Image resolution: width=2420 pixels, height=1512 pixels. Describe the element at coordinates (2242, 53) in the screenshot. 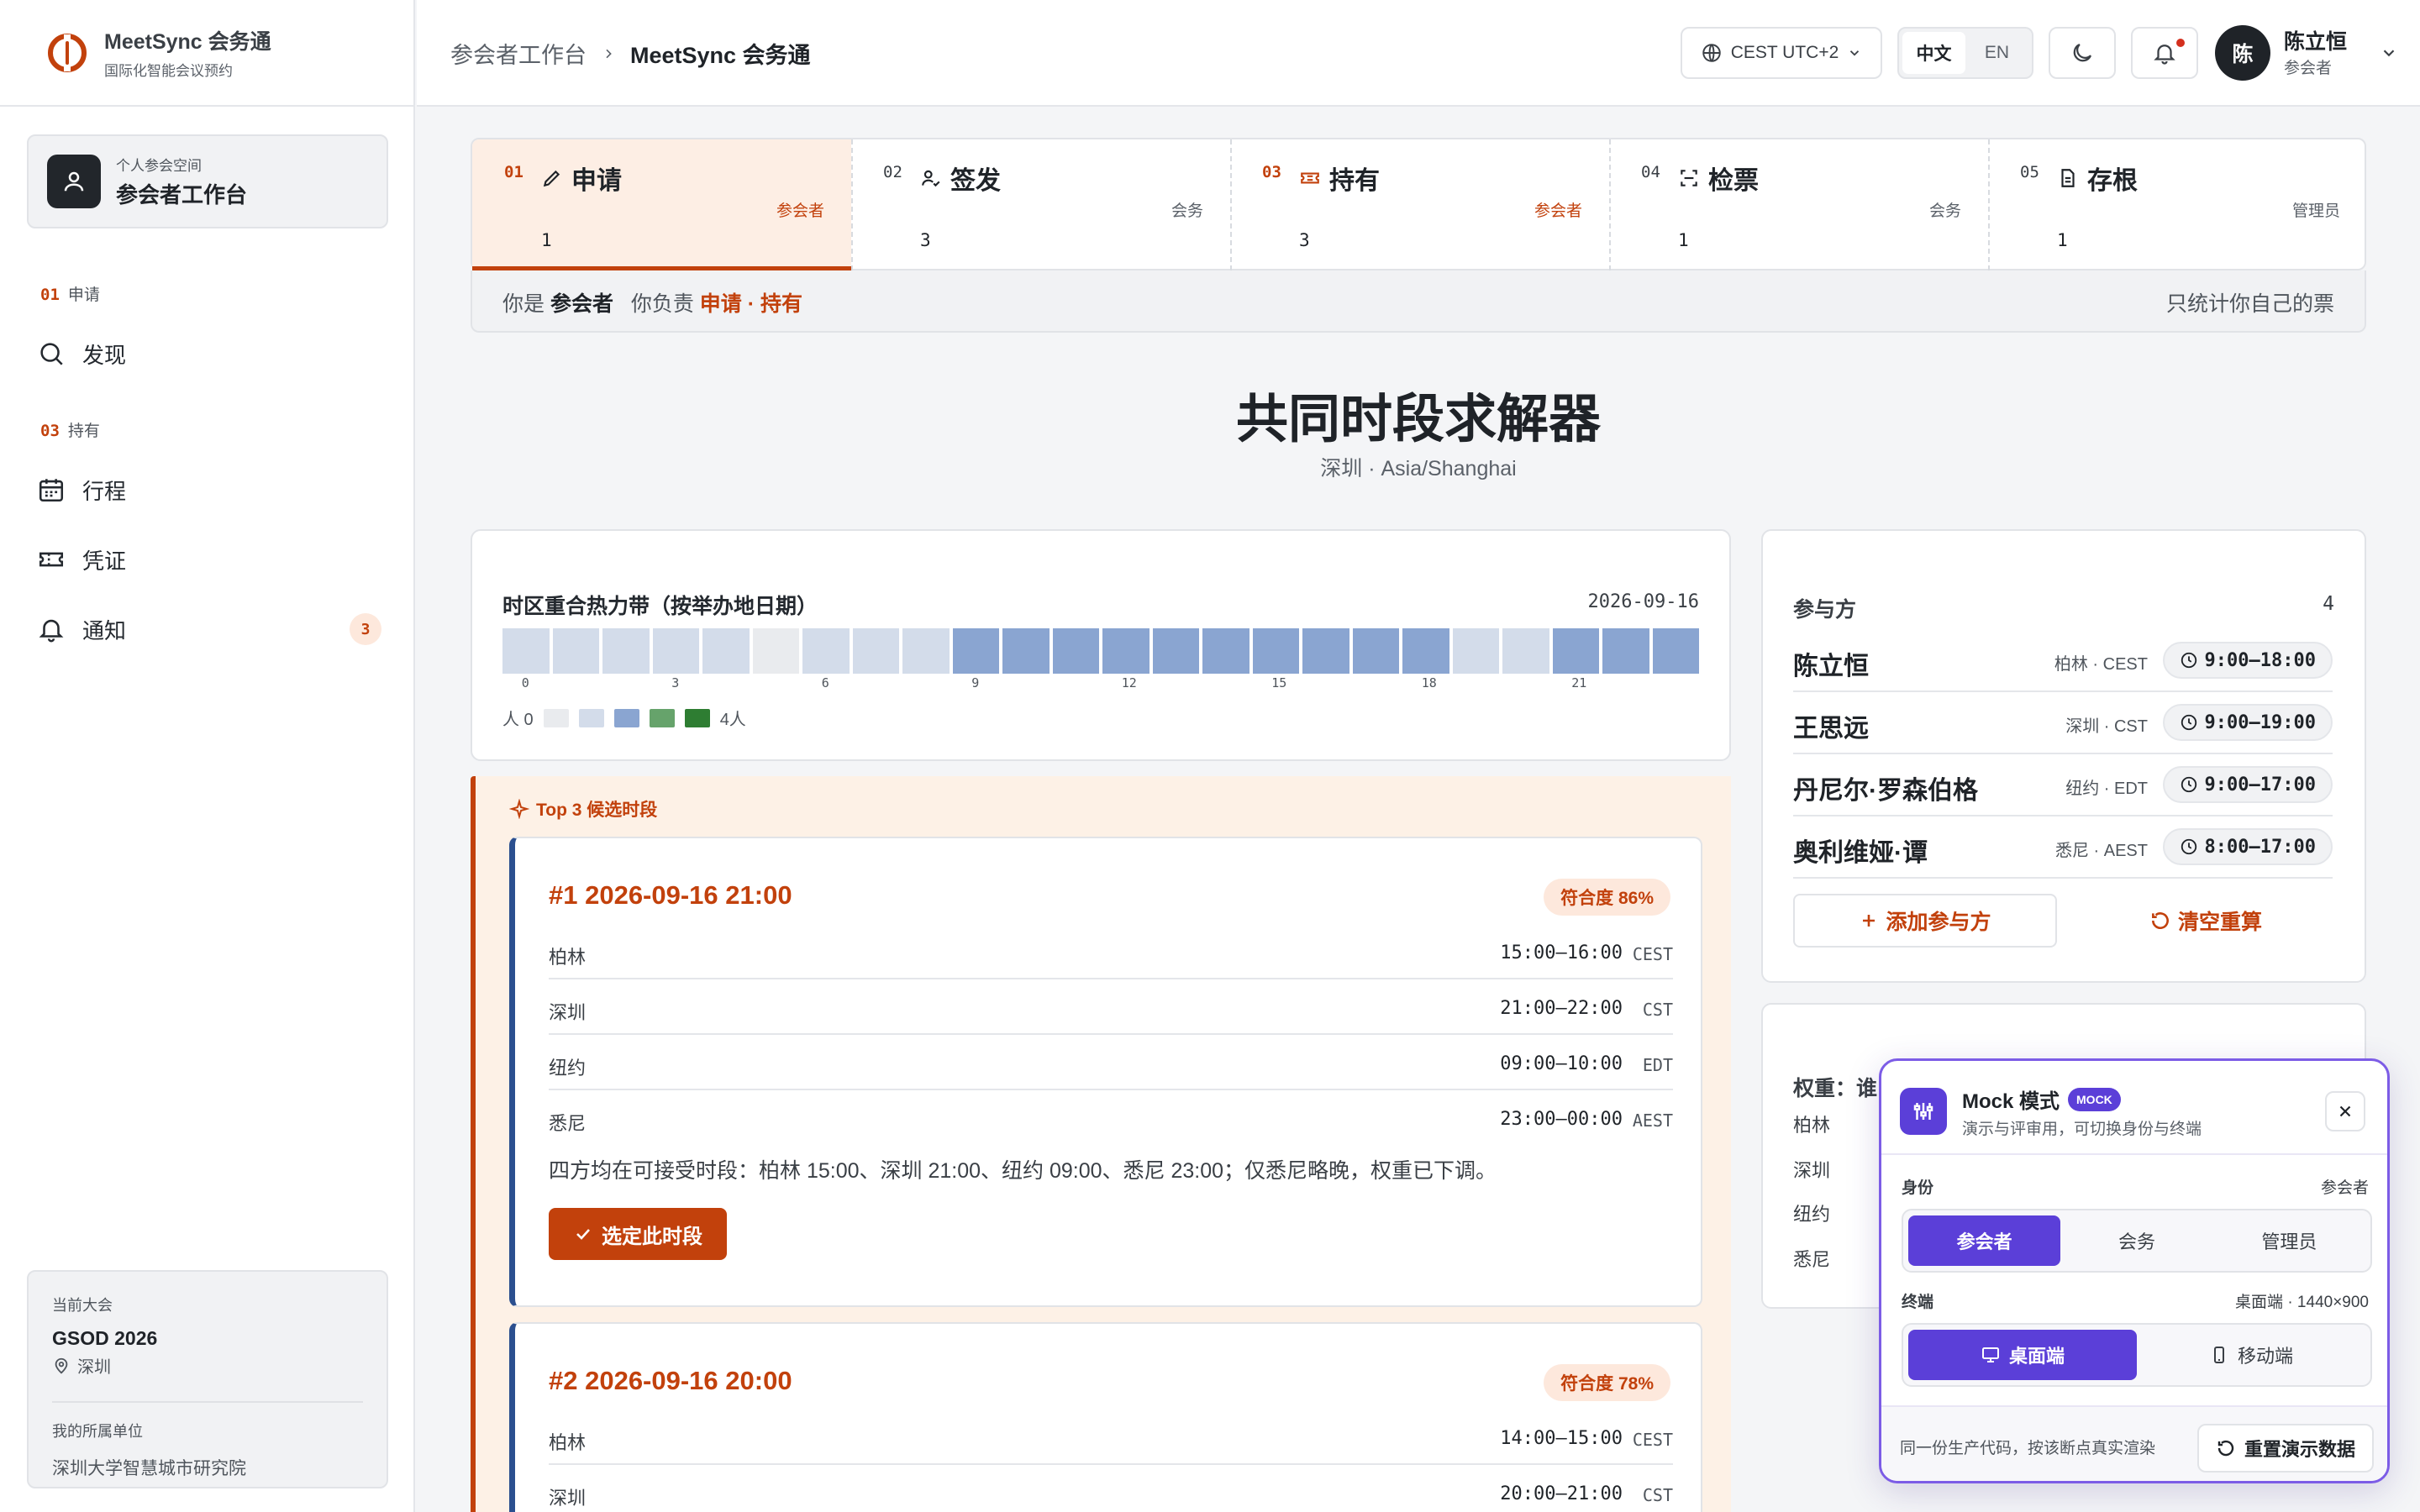

I see `avatar: 陈` at that location.